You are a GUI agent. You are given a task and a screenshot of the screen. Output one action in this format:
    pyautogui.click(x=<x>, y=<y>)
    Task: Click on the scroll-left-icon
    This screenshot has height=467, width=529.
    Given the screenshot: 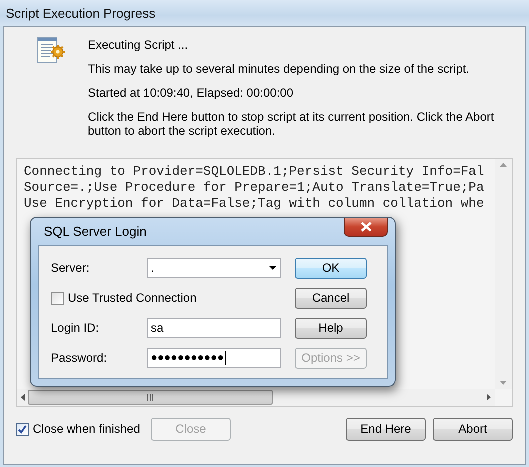 What is the action you would take?
    pyautogui.click(x=23, y=397)
    